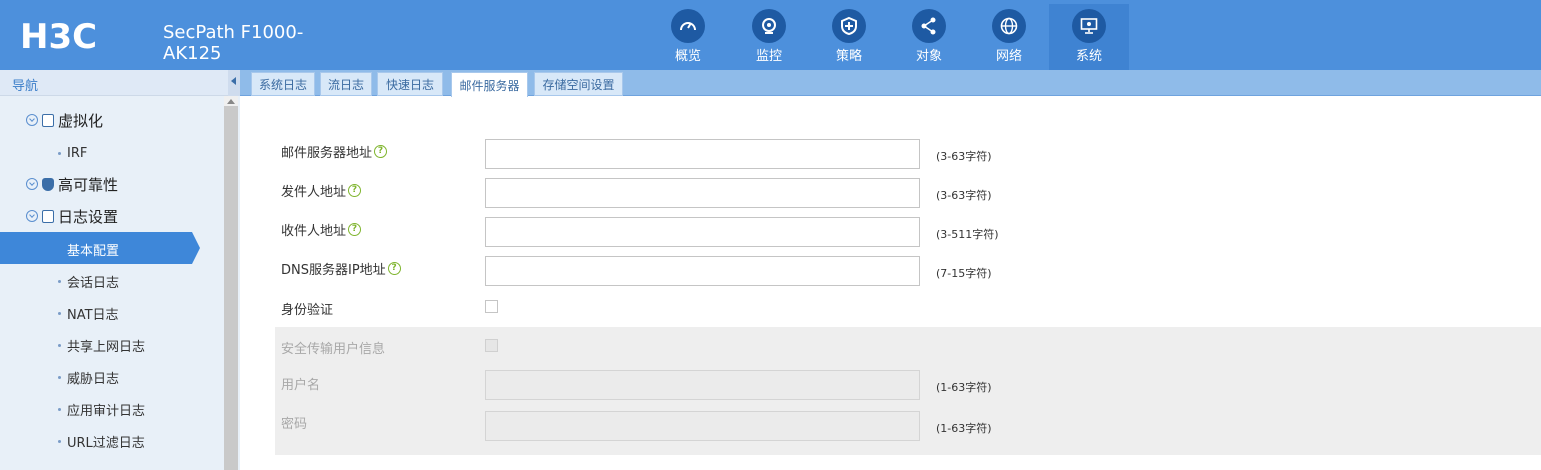 This screenshot has height=470, width=1541. Describe the element at coordinates (346, 84) in the screenshot. I see `tab-flow-log: 流日志` at that location.